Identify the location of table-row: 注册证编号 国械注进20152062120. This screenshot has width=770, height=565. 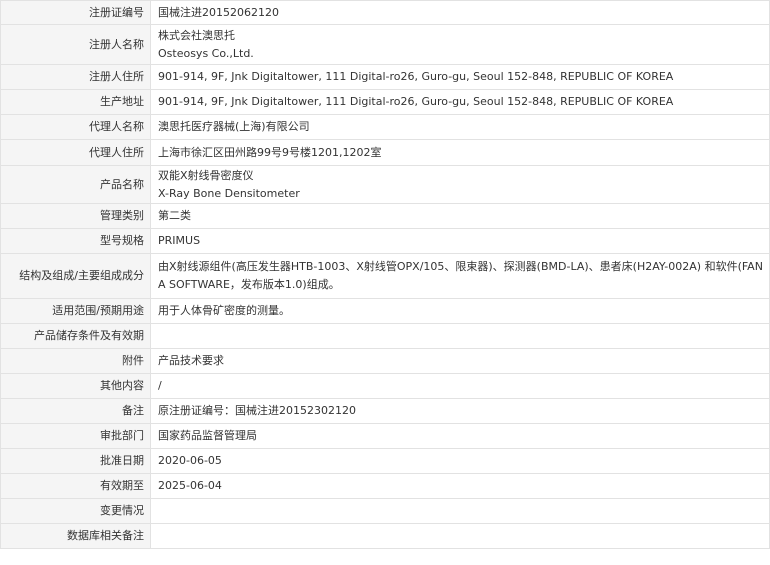
(385, 12).